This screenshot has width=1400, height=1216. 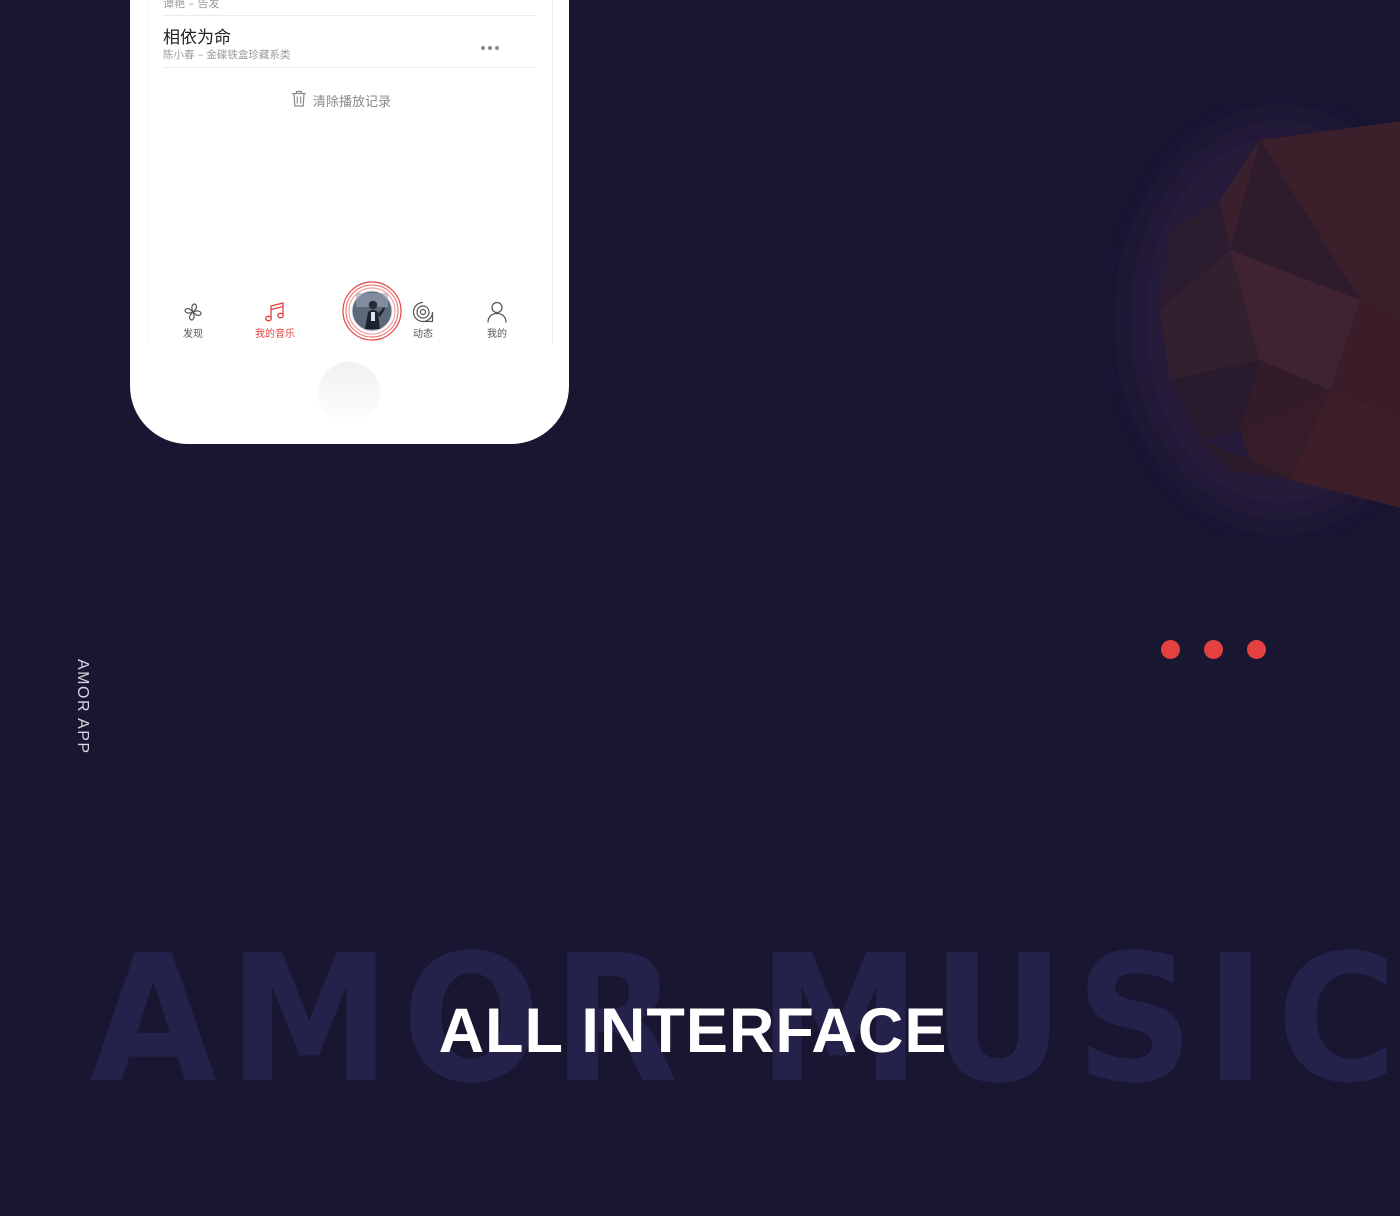 What do you see at coordinates (275, 312) in the screenshot?
I see `music-note-icon` at bounding box center [275, 312].